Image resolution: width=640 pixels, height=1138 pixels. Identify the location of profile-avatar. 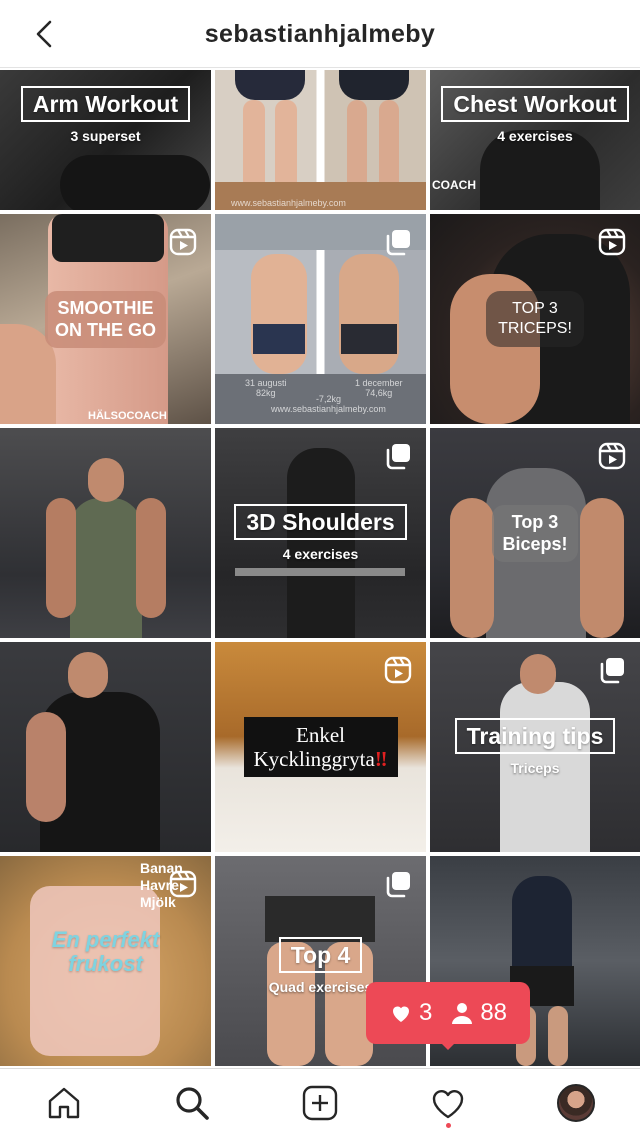
(576, 1103).